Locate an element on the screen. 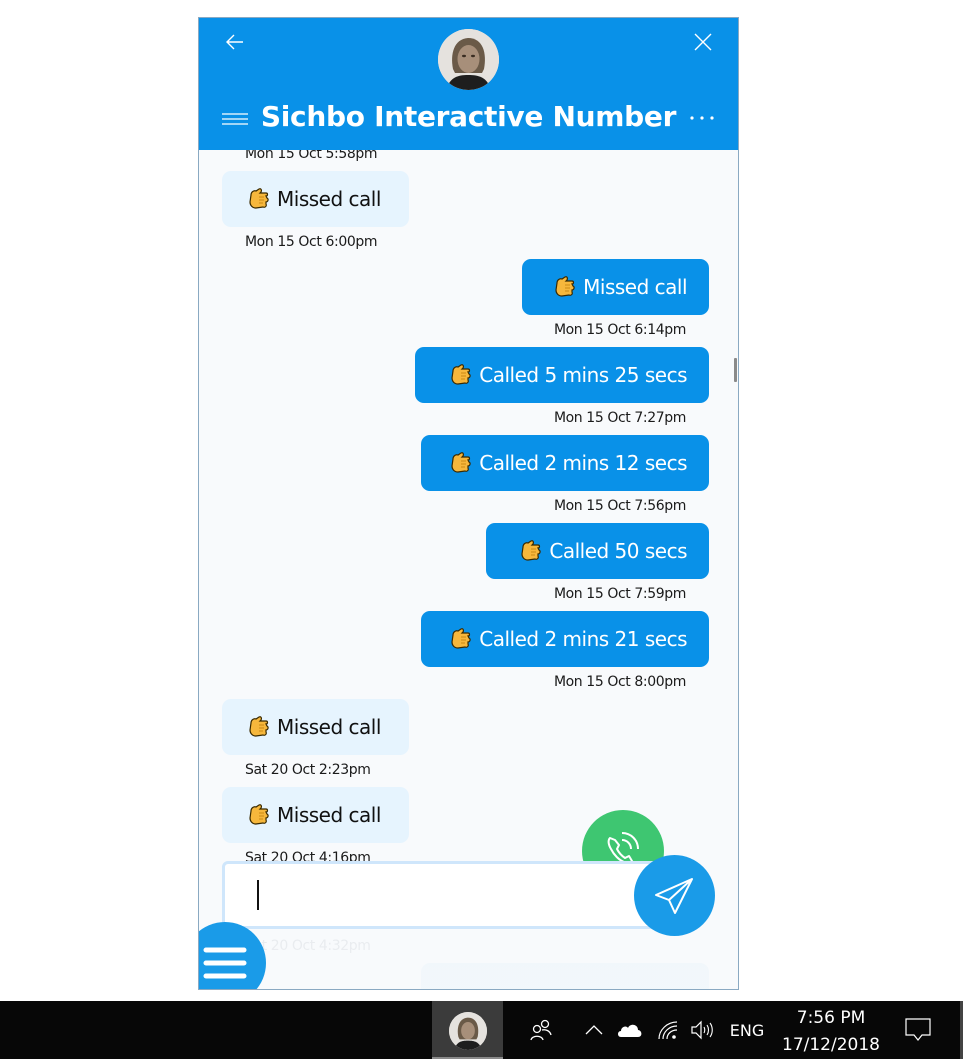 This screenshot has width=963, height=1059. action-center-icon is located at coordinates (918, 1029).